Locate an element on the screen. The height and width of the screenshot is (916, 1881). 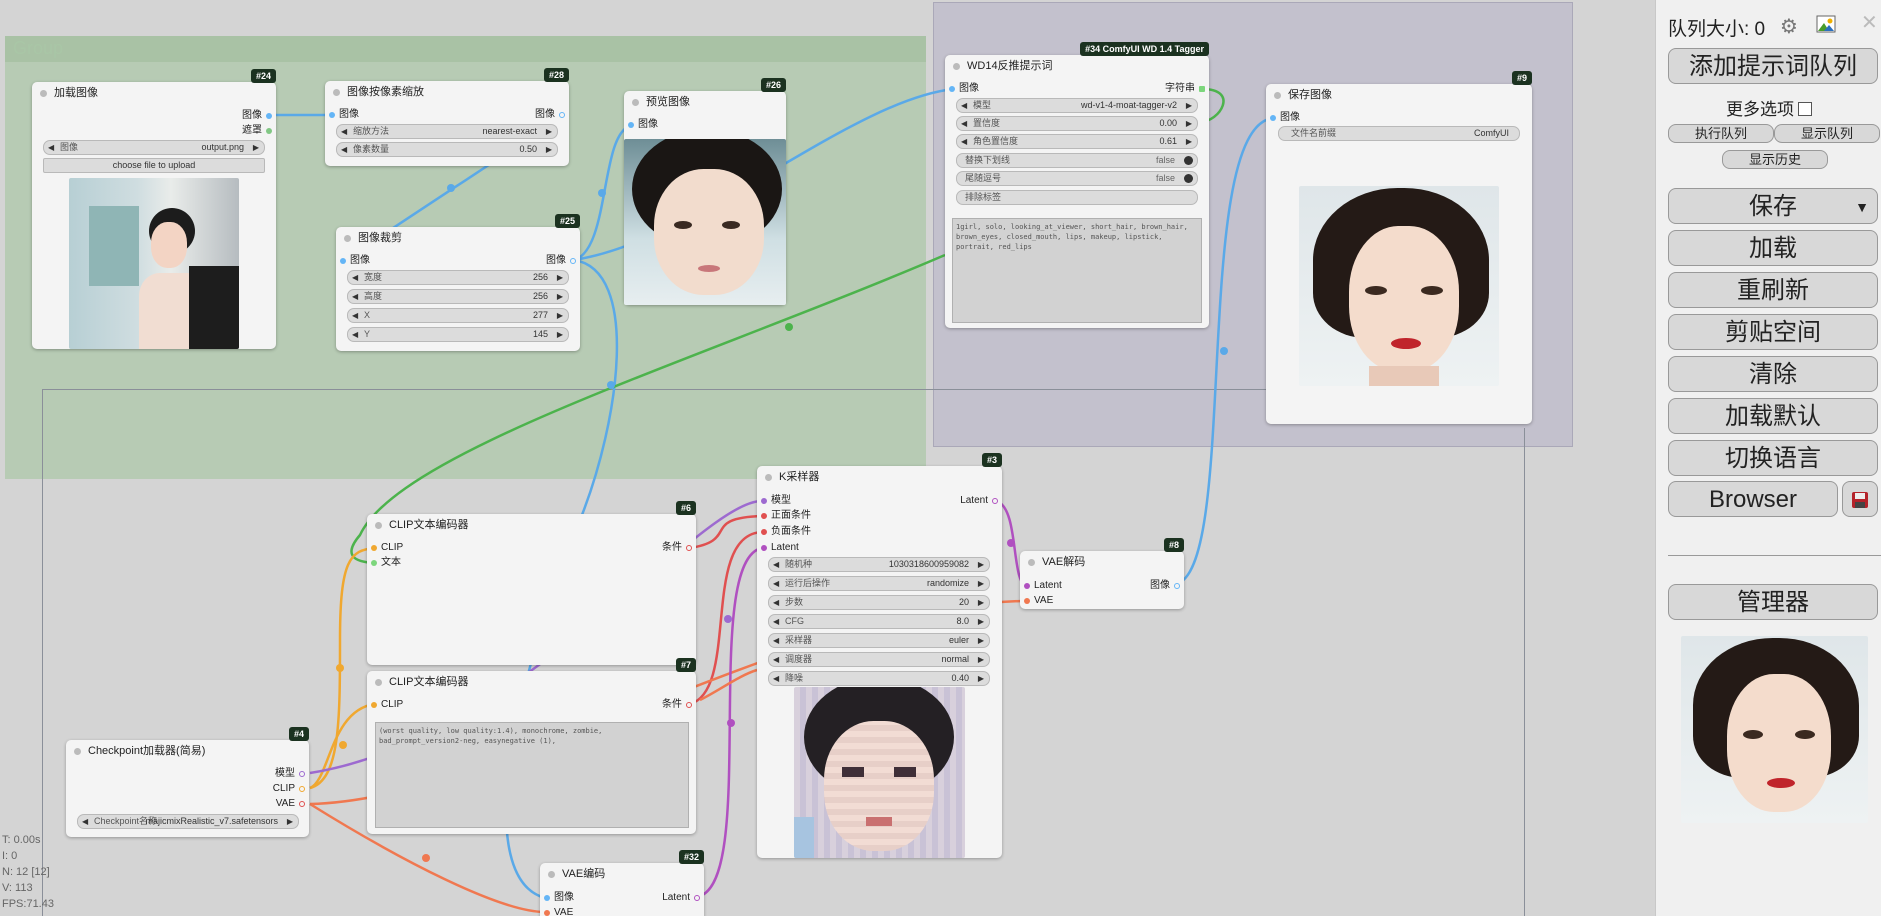
output-conditioning: 条件 is located at coordinates (677, 705).